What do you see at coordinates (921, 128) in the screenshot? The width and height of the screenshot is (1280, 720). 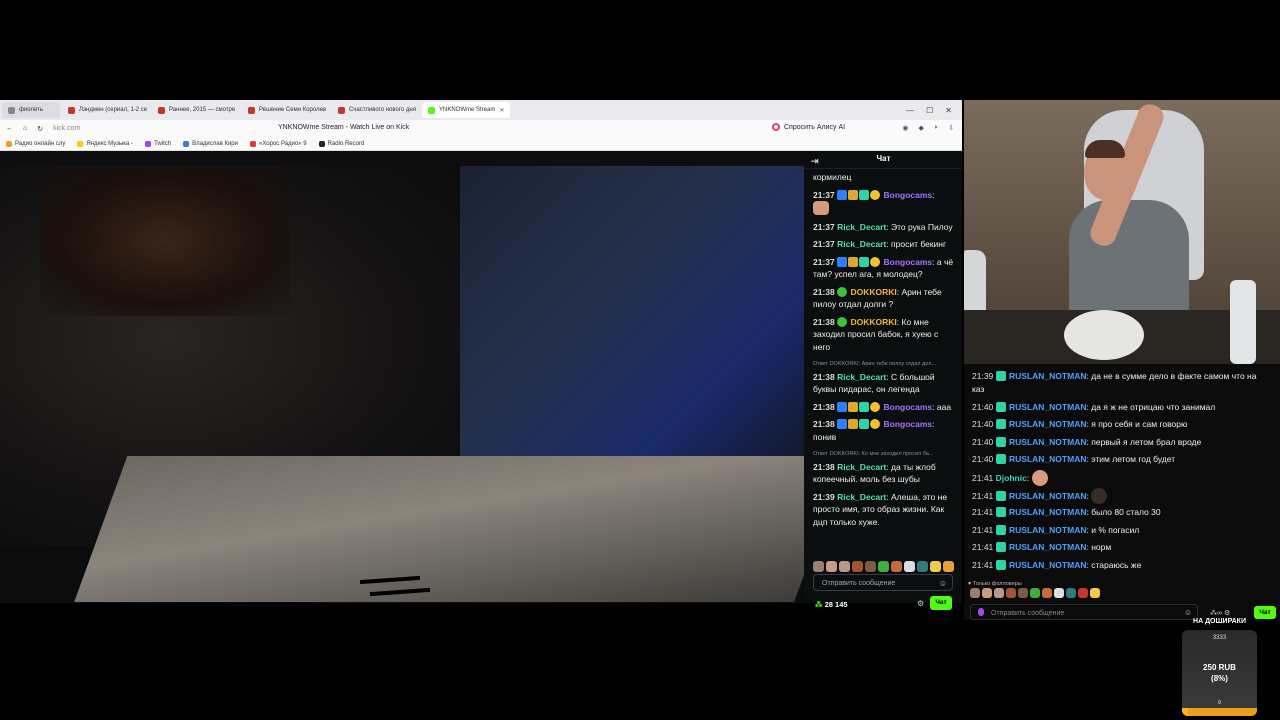 I see `shield-icon: ◆` at bounding box center [921, 128].